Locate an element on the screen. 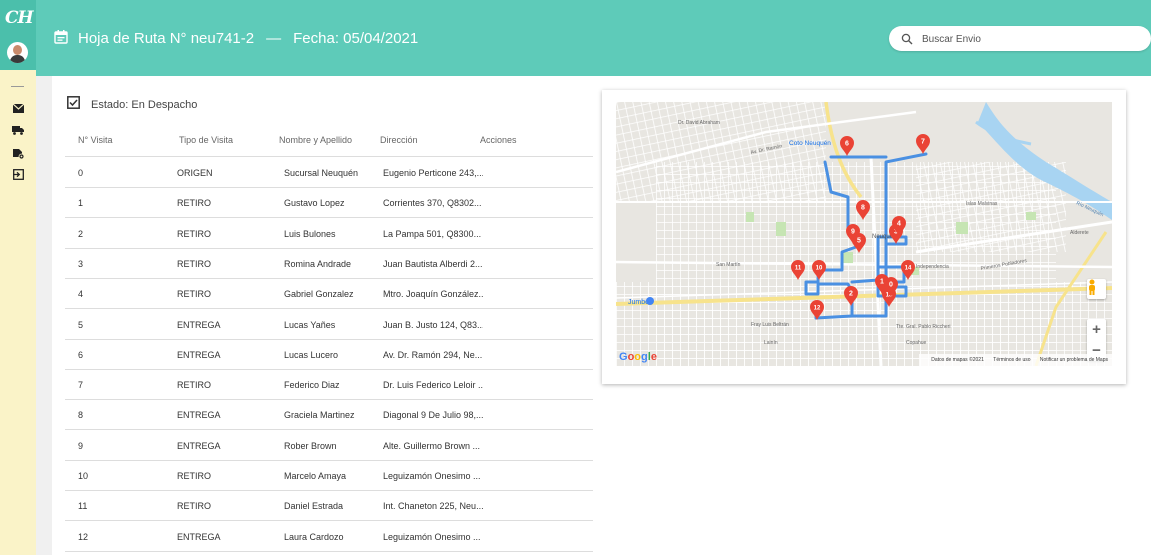  map-marker-label: 0 is located at coordinates (891, 285).